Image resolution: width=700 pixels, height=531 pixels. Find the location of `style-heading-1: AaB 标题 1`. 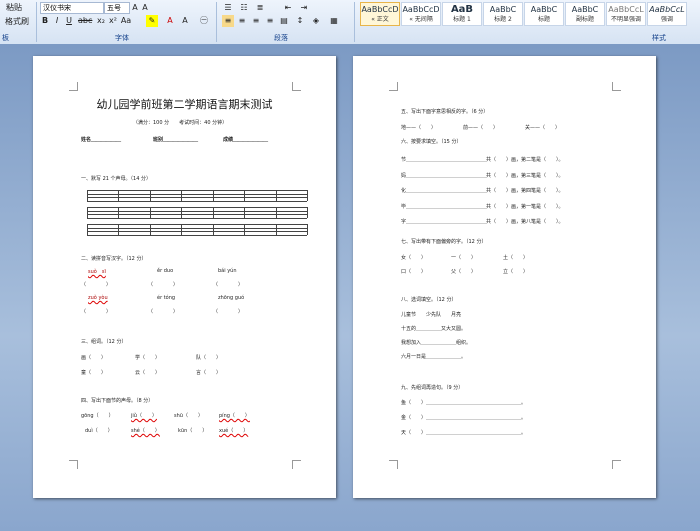

style-heading-1: AaB 标题 1 is located at coordinates (462, 14).